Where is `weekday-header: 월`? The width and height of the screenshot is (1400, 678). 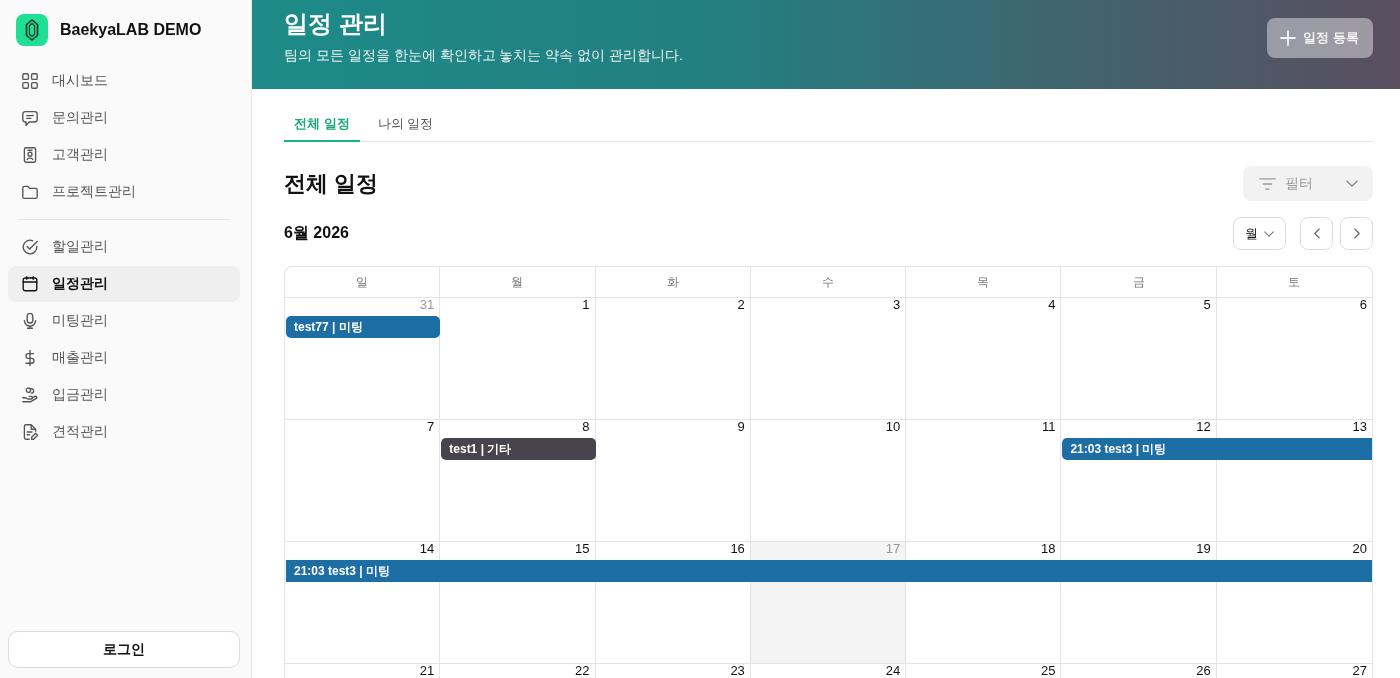
weekday-header: 월 is located at coordinates (518, 282).